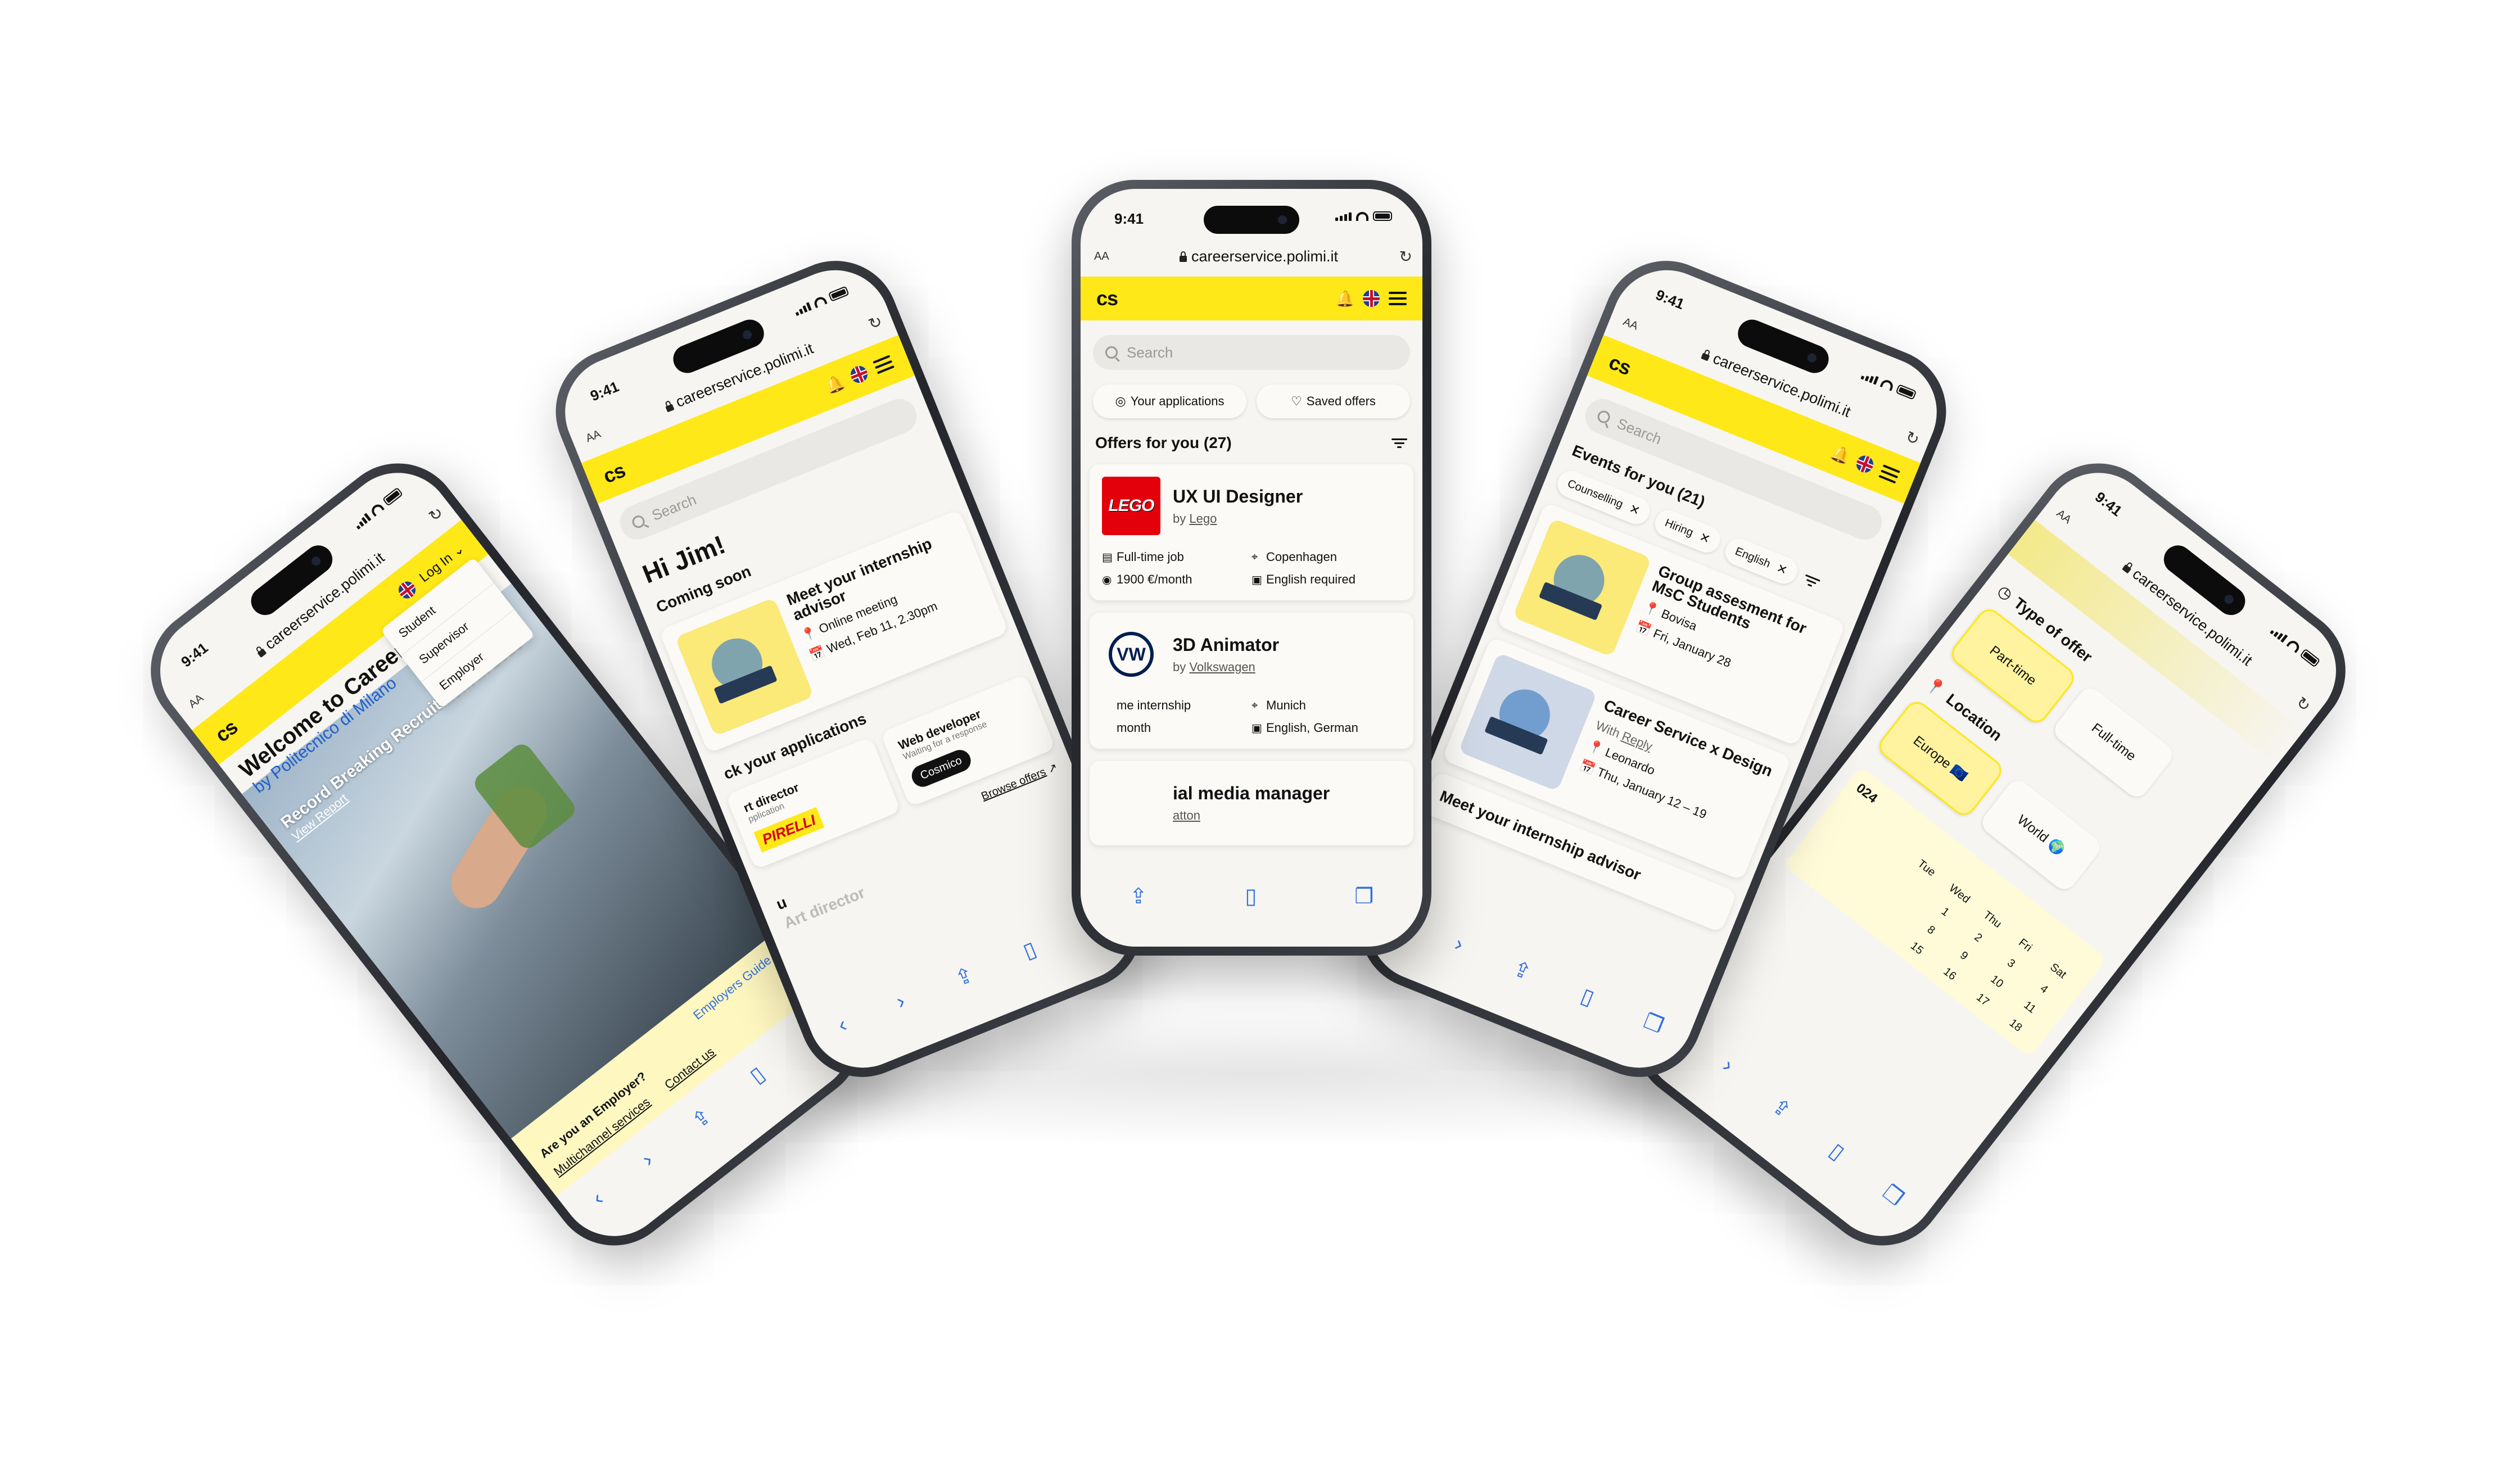 This screenshot has height=1484, width=2503. I want to click on offer-role: ial media manager, so click(1251, 792).